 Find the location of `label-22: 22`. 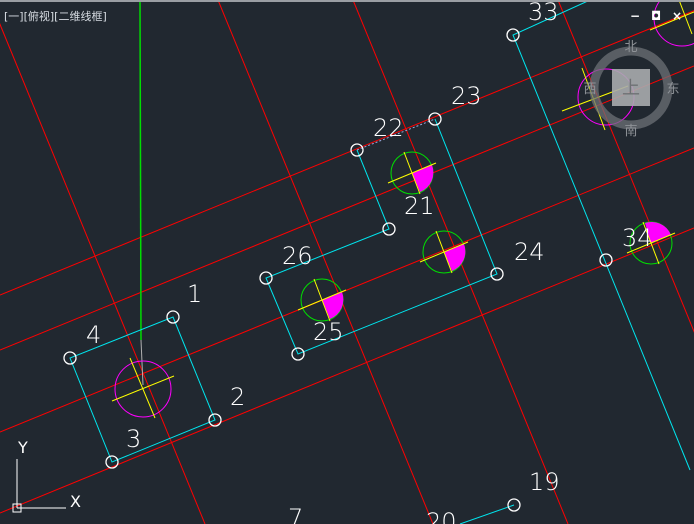

label-22: 22 is located at coordinates (388, 128).